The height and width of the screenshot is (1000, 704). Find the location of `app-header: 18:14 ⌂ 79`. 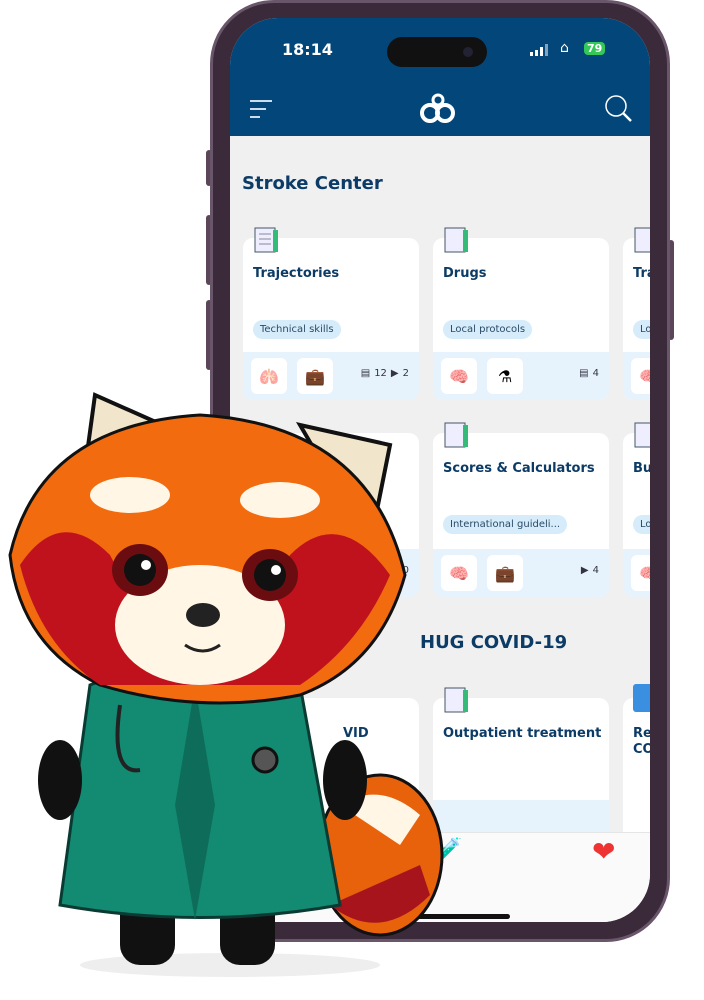

app-header: 18:14 ⌂ 79 is located at coordinates (440, 77).